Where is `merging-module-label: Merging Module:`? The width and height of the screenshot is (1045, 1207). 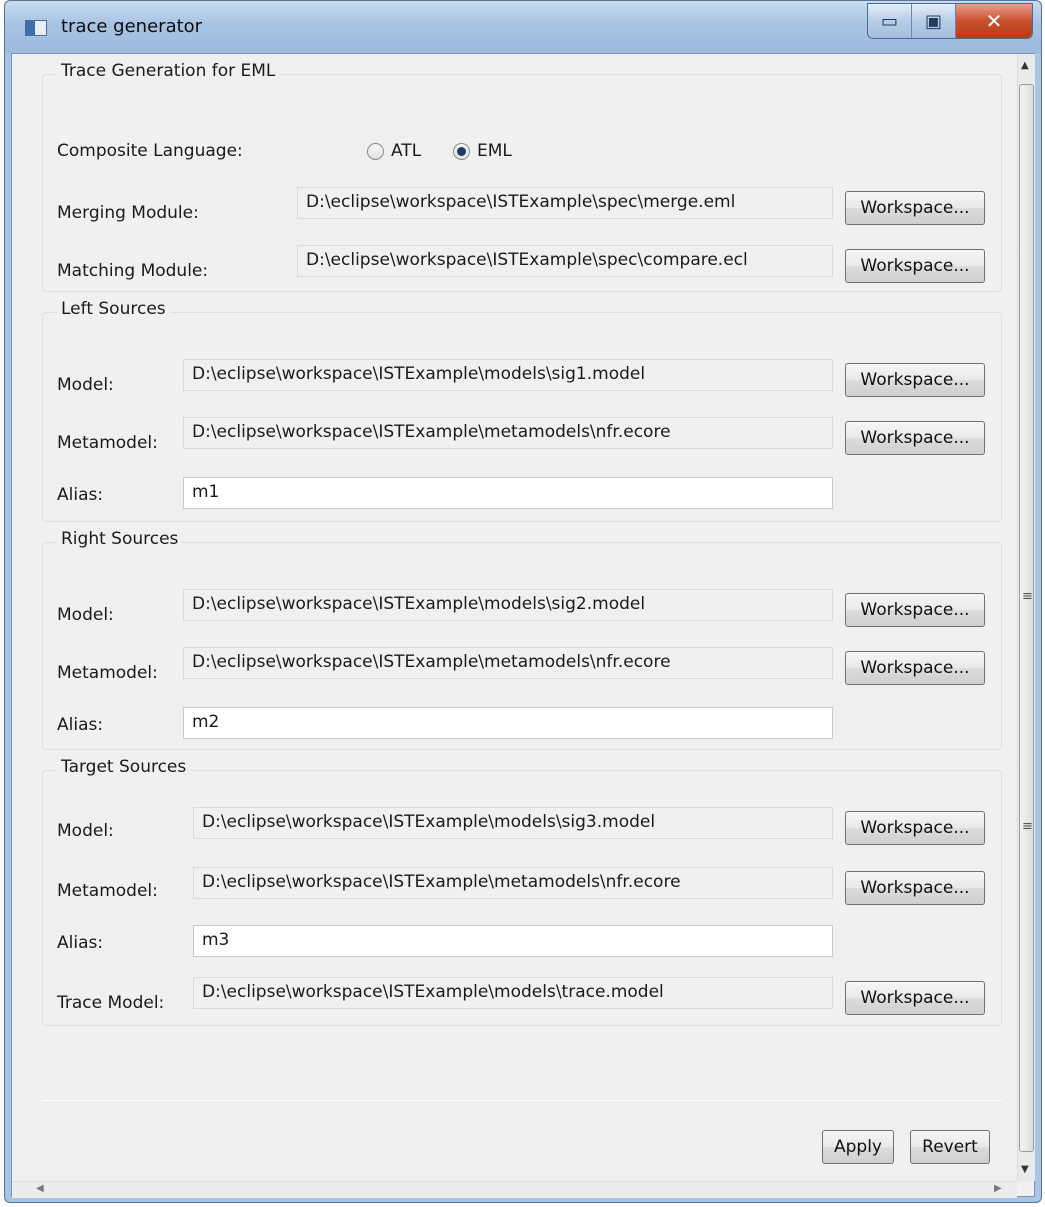
merging-module-label: Merging Module: is located at coordinates (128, 213).